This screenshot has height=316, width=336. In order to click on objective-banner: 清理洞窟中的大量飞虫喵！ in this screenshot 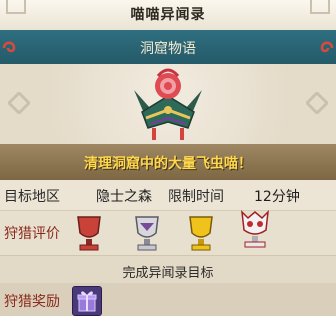, I will do `click(168, 162)`.